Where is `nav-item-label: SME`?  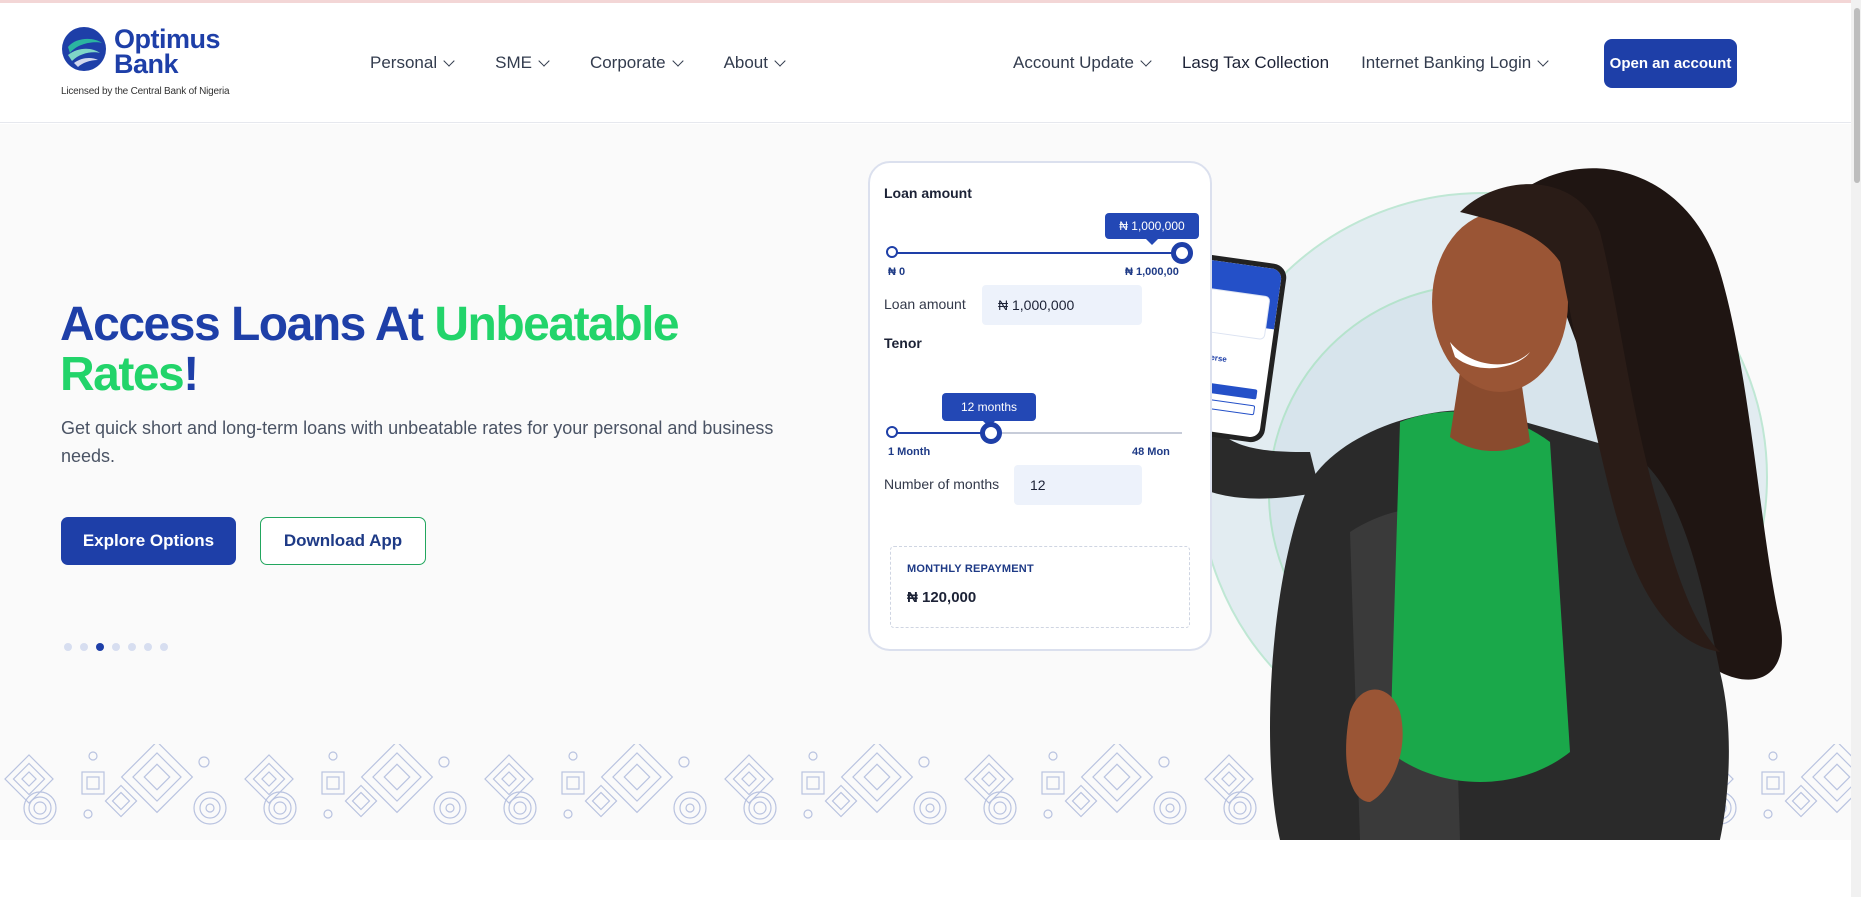 nav-item-label: SME is located at coordinates (513, 62).